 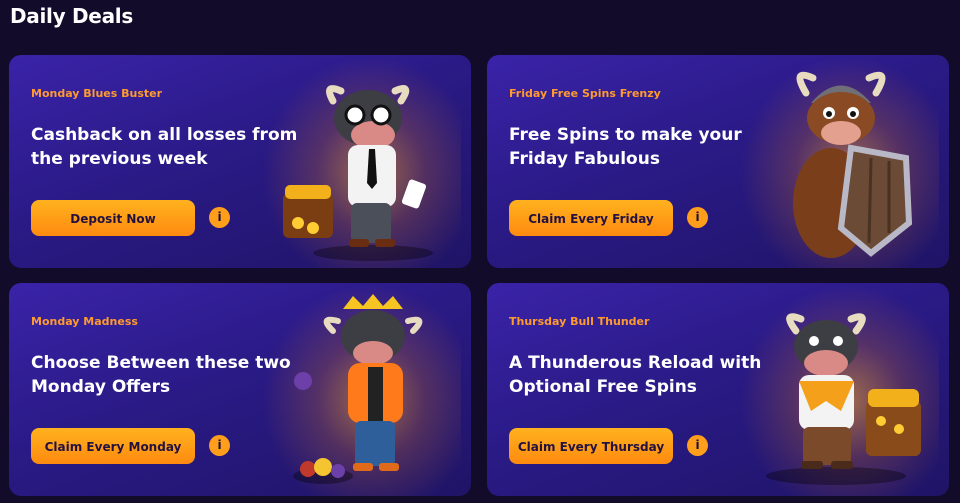 What do you see at coordinates (591, 446) in the screenshot?
I see `claim-every-thursday-button: Claim Every Thursday` at bounding box center [591, 446].